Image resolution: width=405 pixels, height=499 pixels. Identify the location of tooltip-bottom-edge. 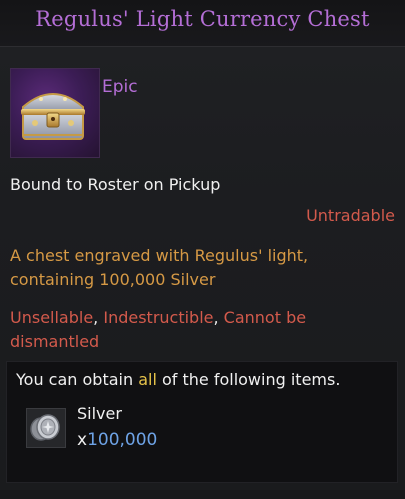
(202, 494).